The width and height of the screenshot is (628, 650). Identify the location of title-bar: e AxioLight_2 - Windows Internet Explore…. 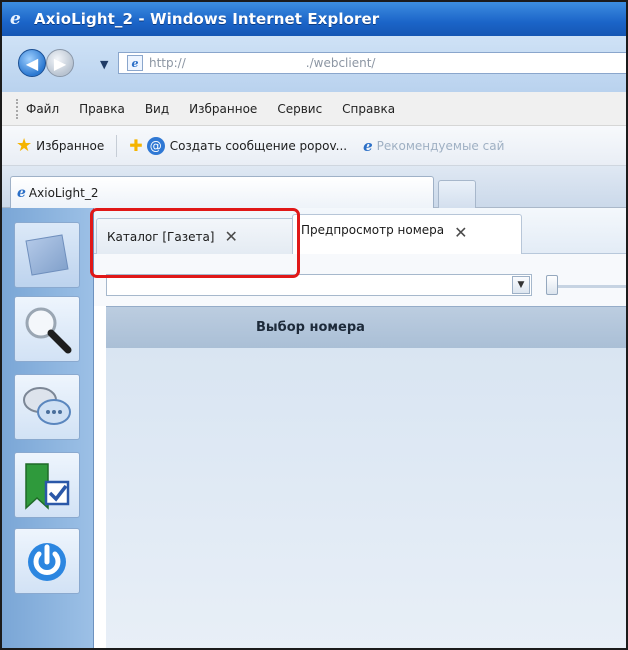
(314, 19).